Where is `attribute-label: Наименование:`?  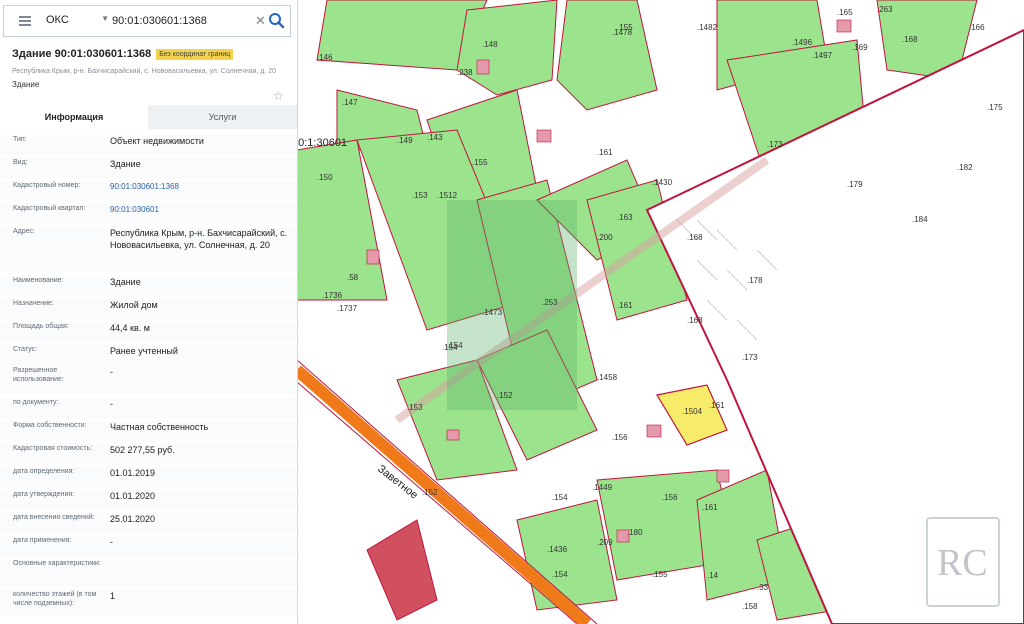
attribute-label: Наименование: is located at coordinates (38, 280).